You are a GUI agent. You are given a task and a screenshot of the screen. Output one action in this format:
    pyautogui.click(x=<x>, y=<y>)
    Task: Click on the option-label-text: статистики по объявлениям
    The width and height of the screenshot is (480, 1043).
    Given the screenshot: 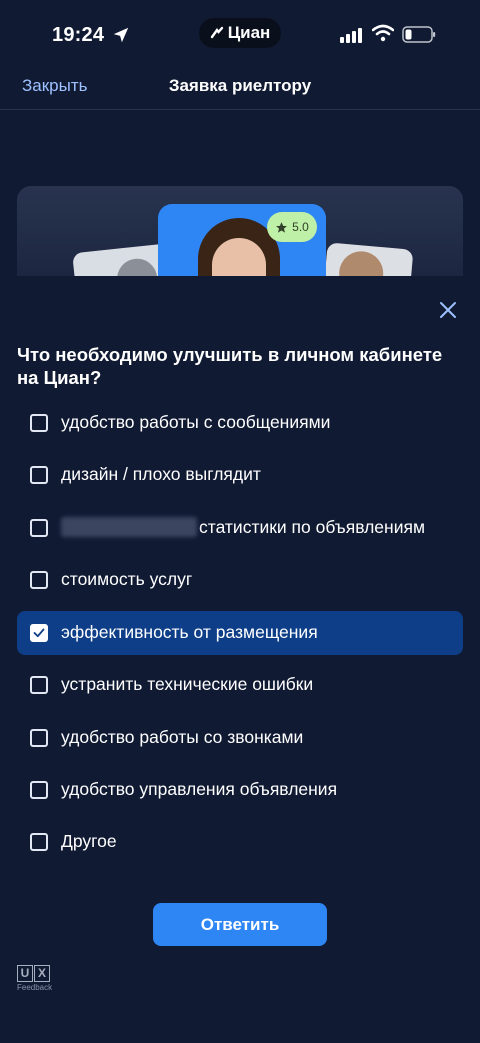 What is the action you would take?
    pyautogui.click(x=312, y=527)
    